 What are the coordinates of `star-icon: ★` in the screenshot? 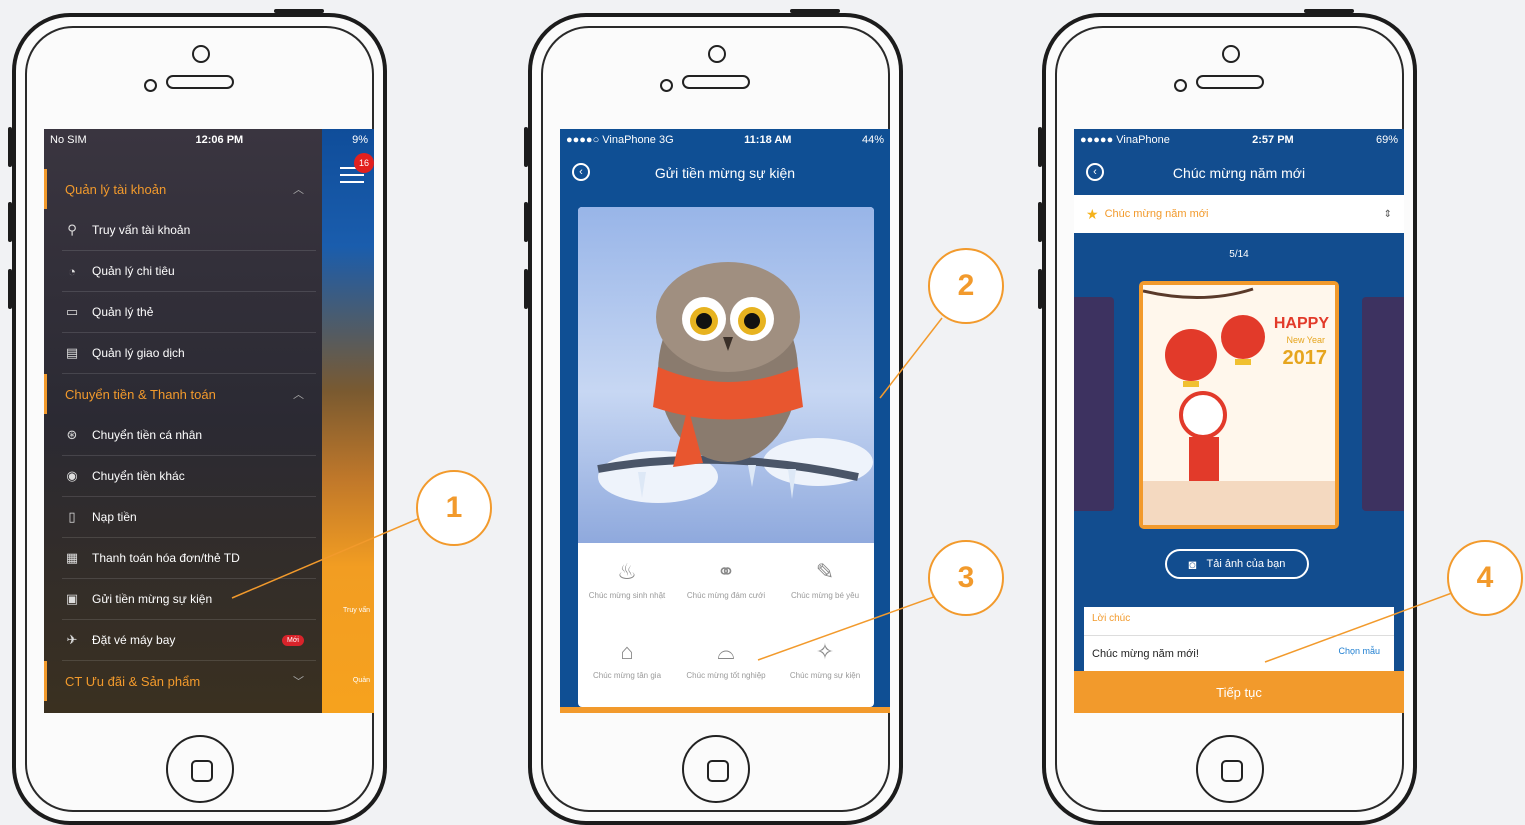 It's located at (1092, 213).